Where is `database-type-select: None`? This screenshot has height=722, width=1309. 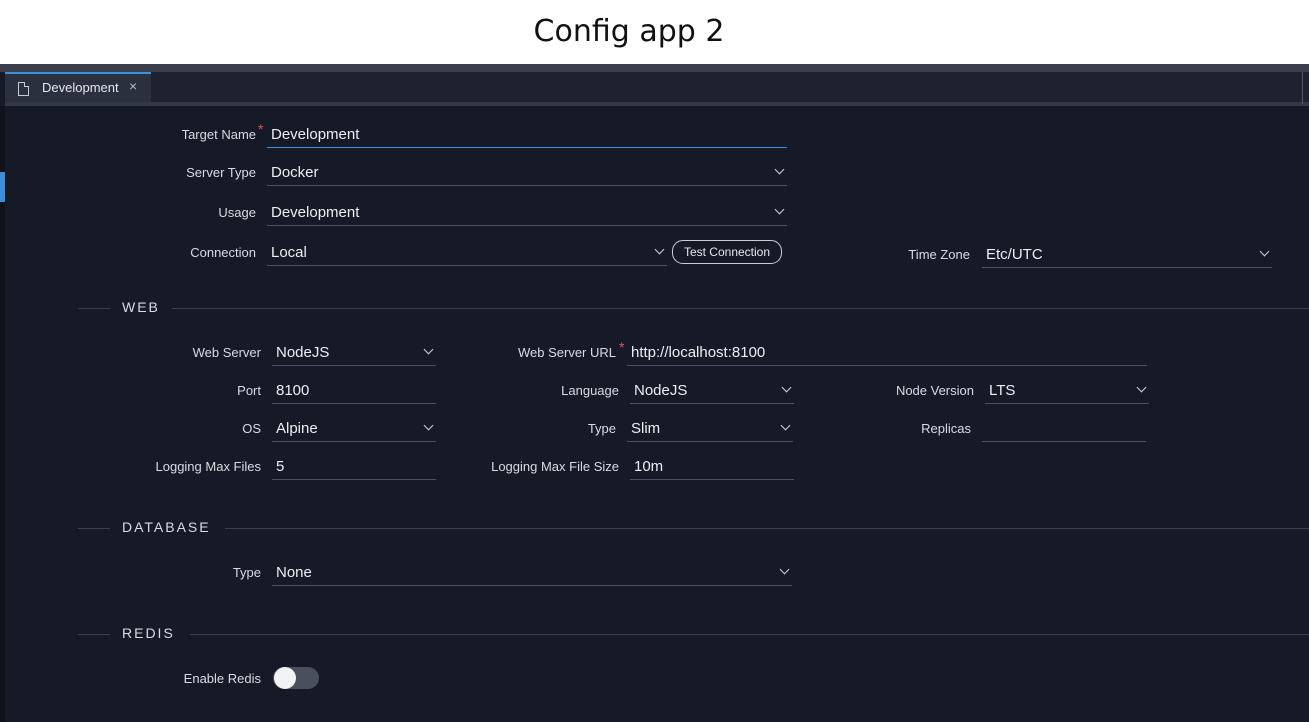
database-type-select: None is located at coordinates (532, 573).